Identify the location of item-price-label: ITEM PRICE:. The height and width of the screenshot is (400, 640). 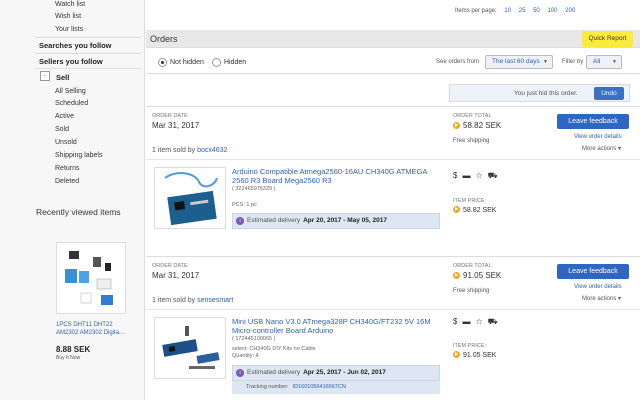
(470, 201).